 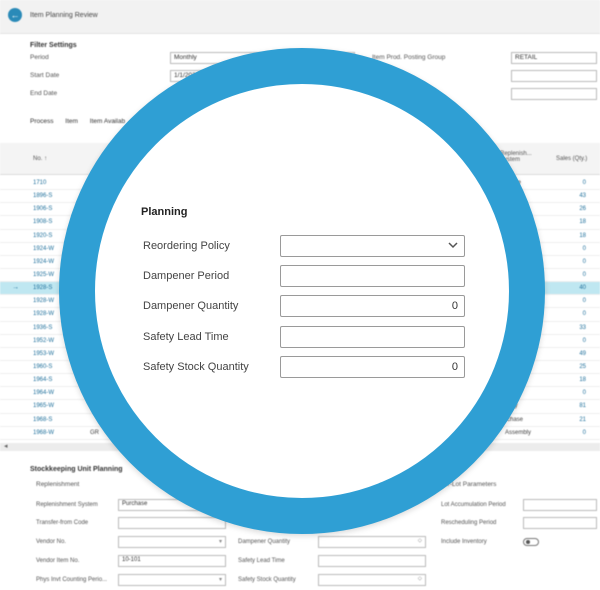 I want to click on sku-dampener-qty-label: Dampener Quantity, so click(x=264, y=542).